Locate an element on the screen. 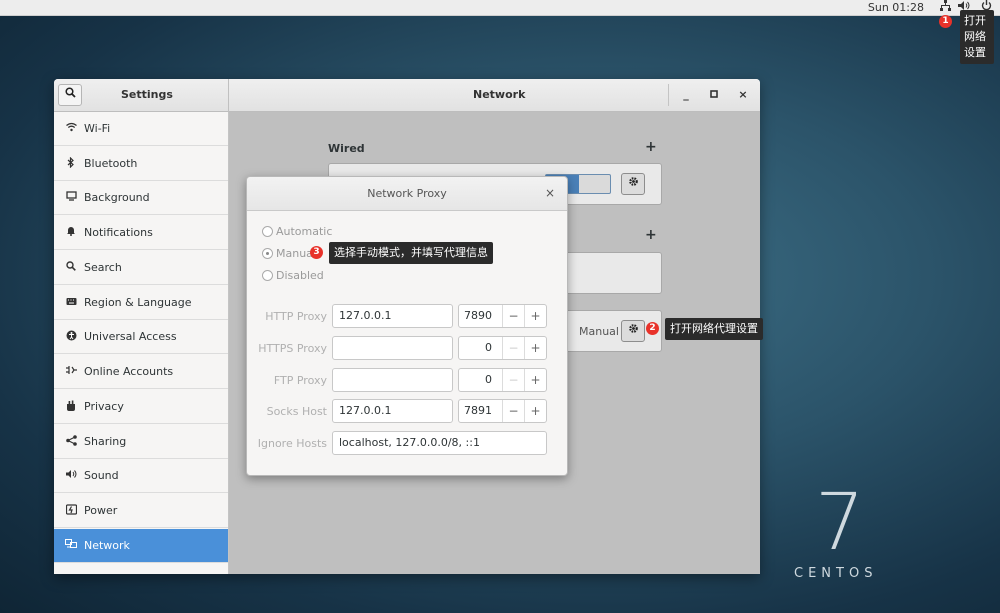 The width and height of the screenshot is (1000, 613). http-proxy-label: HTTP Proxy is located at coordinates (296, 316).